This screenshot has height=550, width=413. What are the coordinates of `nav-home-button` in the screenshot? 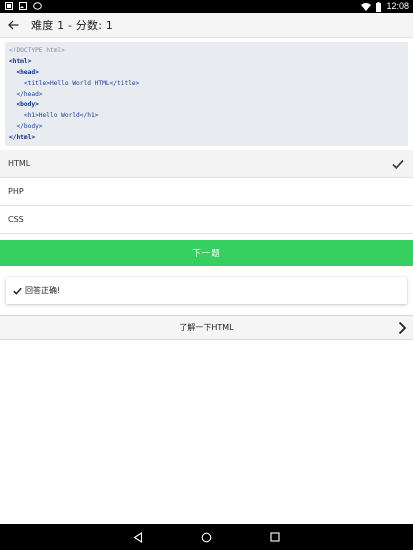 It's located at (206, 537).